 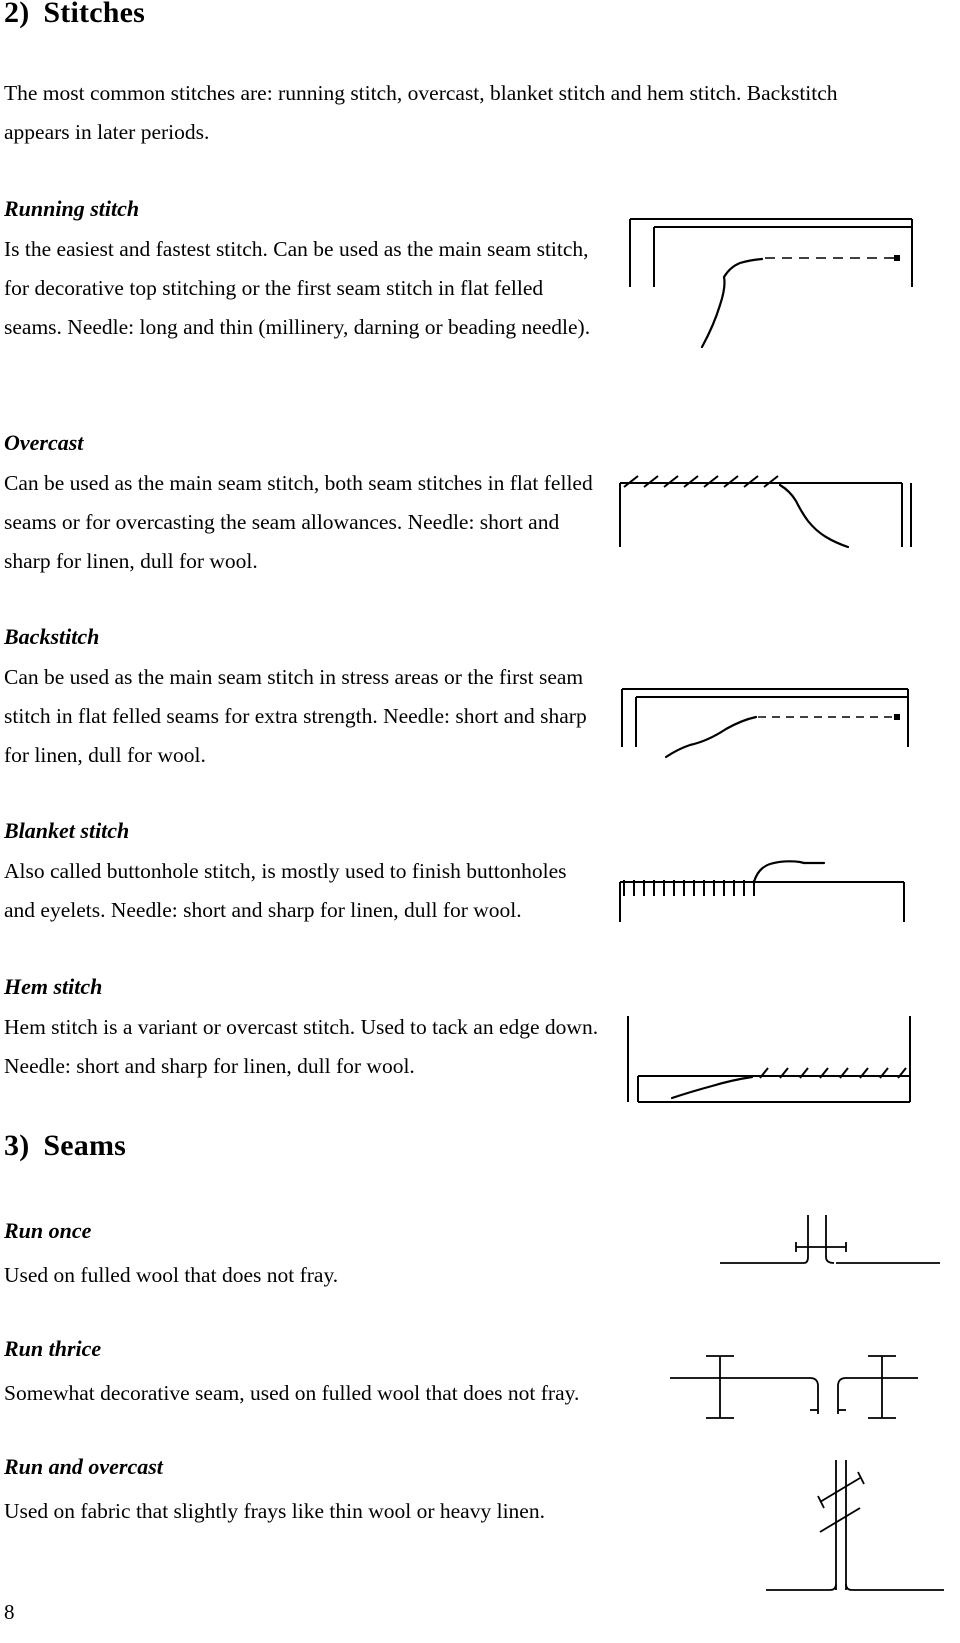 I want to click on section-title-seams: Seams, so click(x=85, y=1145).